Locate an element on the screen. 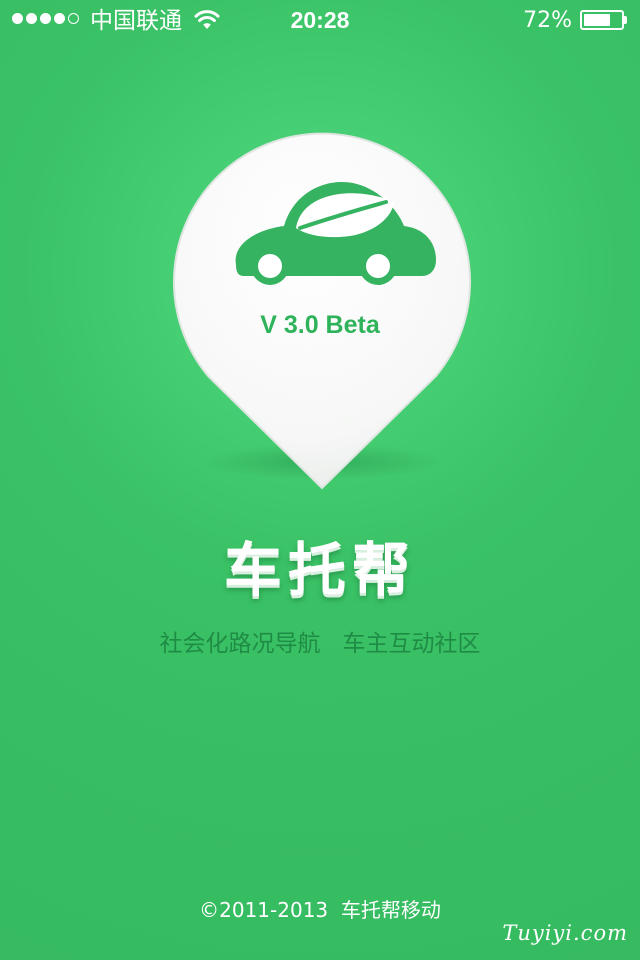 This screenshot has width=640, height=960. version-label: V 3.0 Beta is located at coordinates (320, 325).